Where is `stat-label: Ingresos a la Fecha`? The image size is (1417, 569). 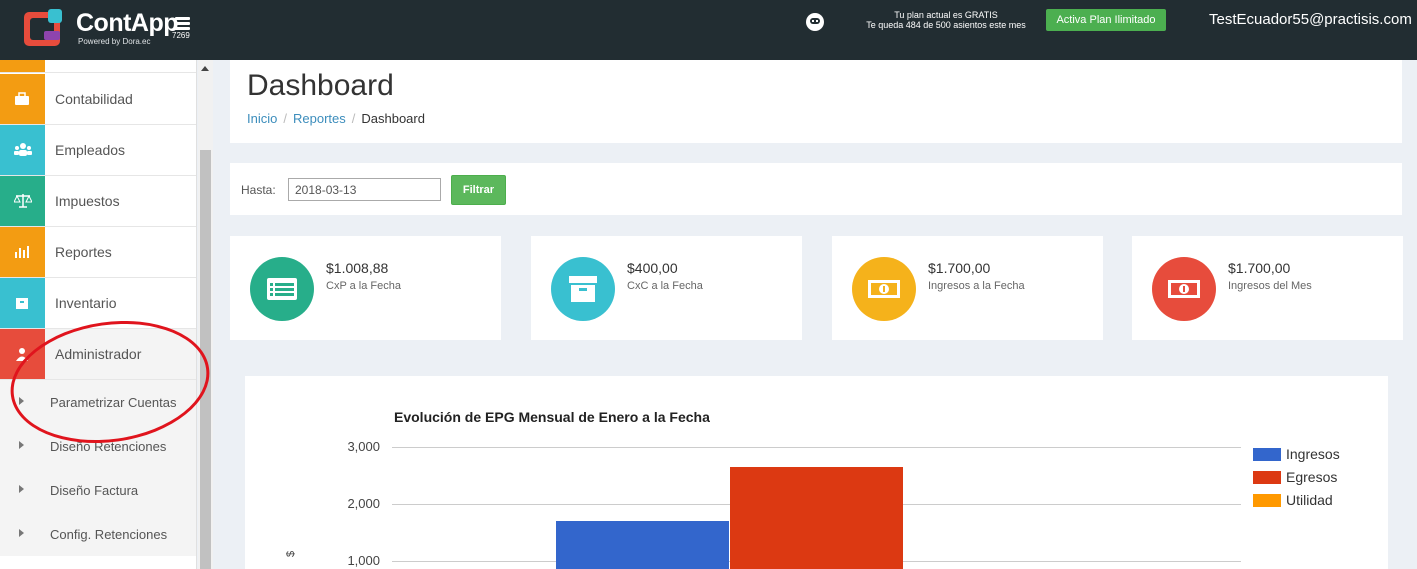 stat-label: Ingresos a la Fecha is located at coordinates (976, 286).